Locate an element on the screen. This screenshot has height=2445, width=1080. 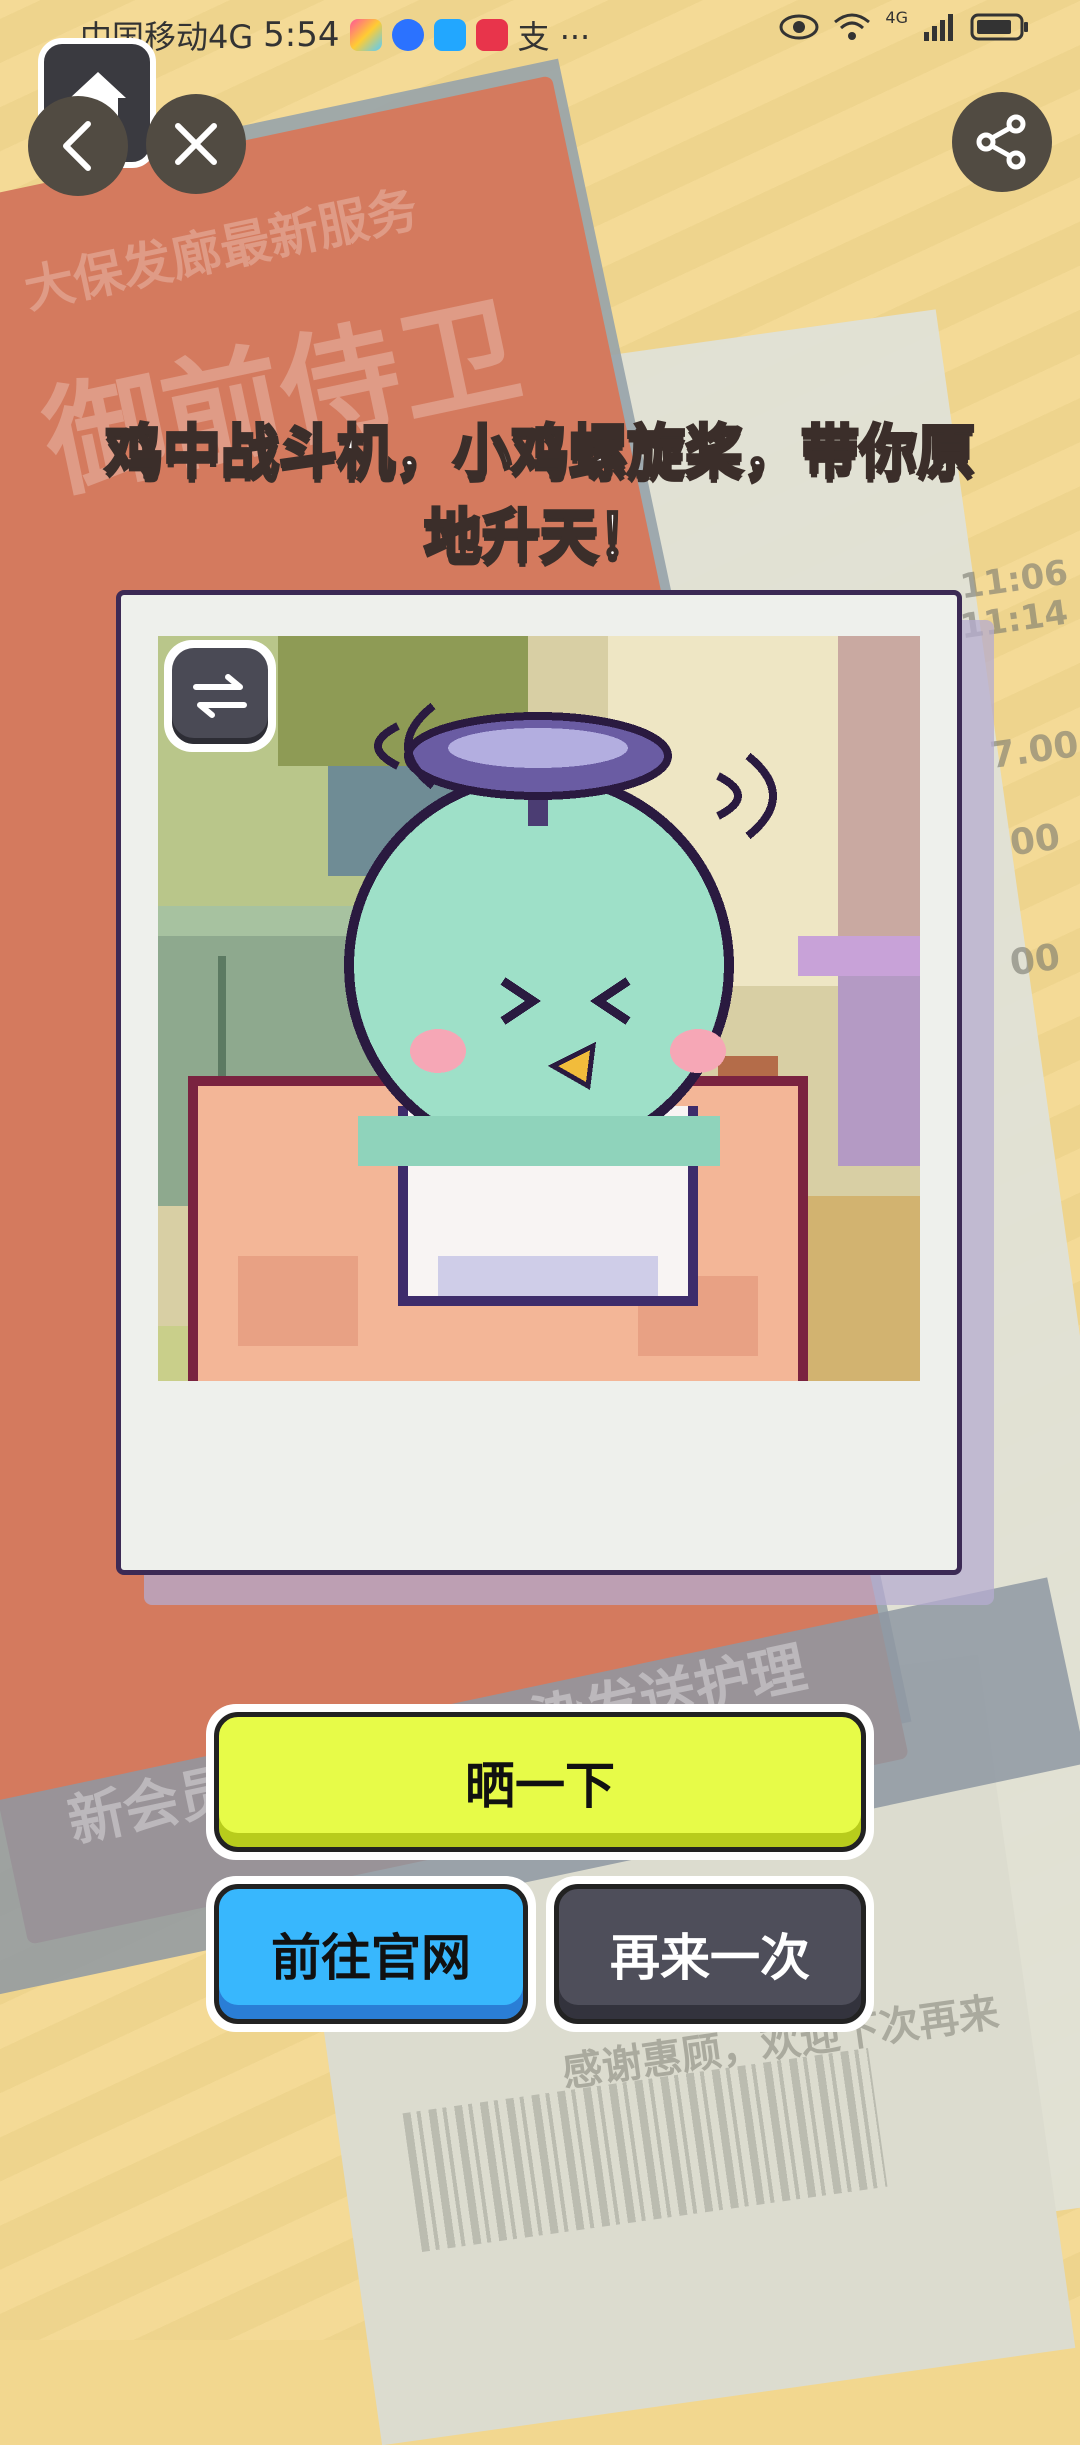
share-result-button: 晒一下 is located at coordinates (540, 1782).